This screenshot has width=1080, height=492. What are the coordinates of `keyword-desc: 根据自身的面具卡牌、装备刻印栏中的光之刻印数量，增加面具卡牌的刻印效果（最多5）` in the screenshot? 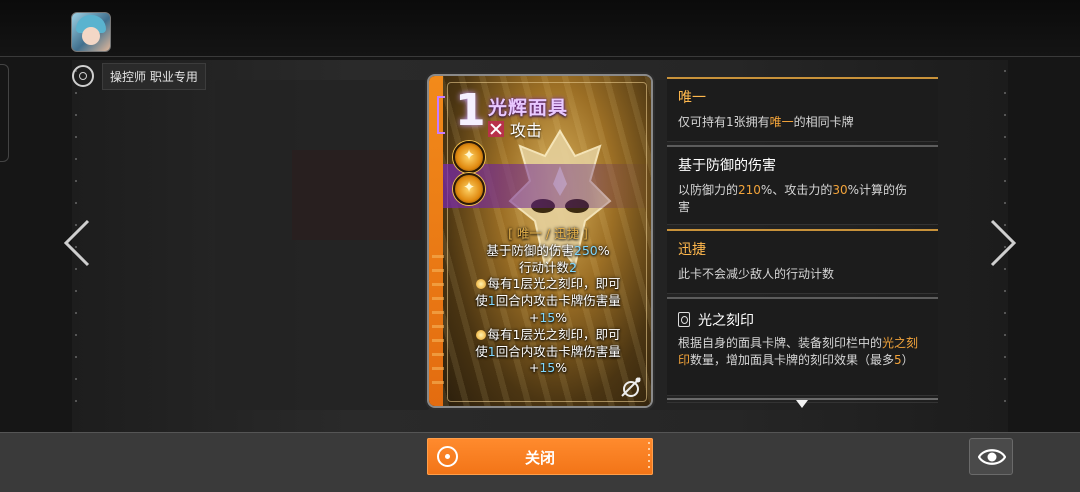 It's located at (798, 351).